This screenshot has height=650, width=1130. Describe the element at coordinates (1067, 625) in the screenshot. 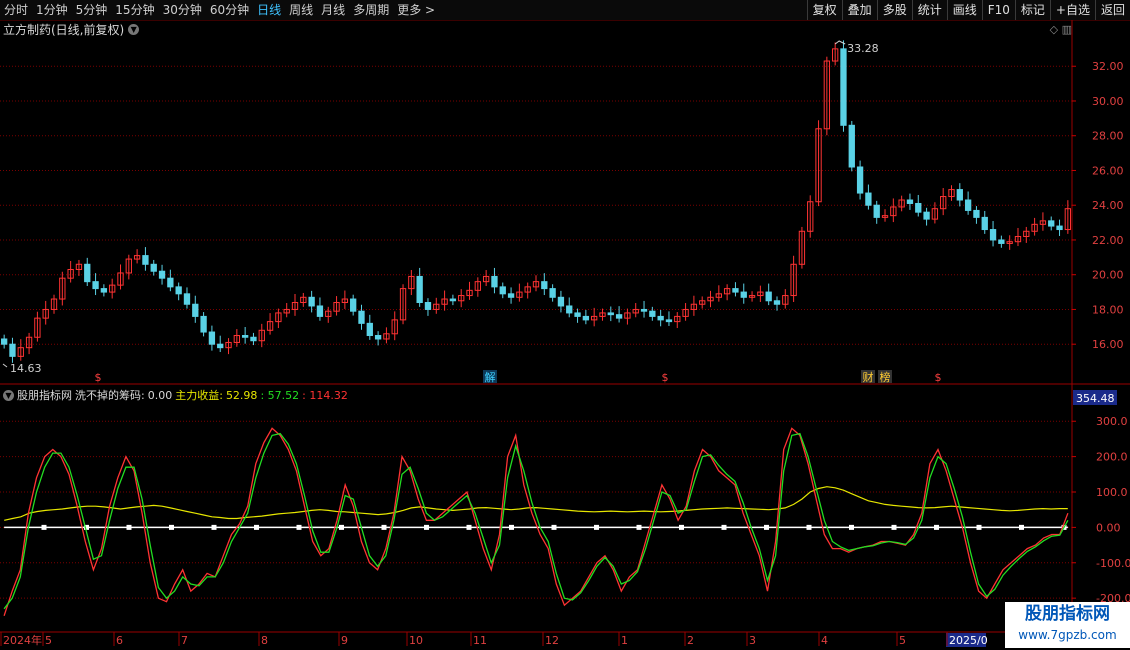

I see `watermark: 股朋指标网 www.7gpzb.com` at that location.